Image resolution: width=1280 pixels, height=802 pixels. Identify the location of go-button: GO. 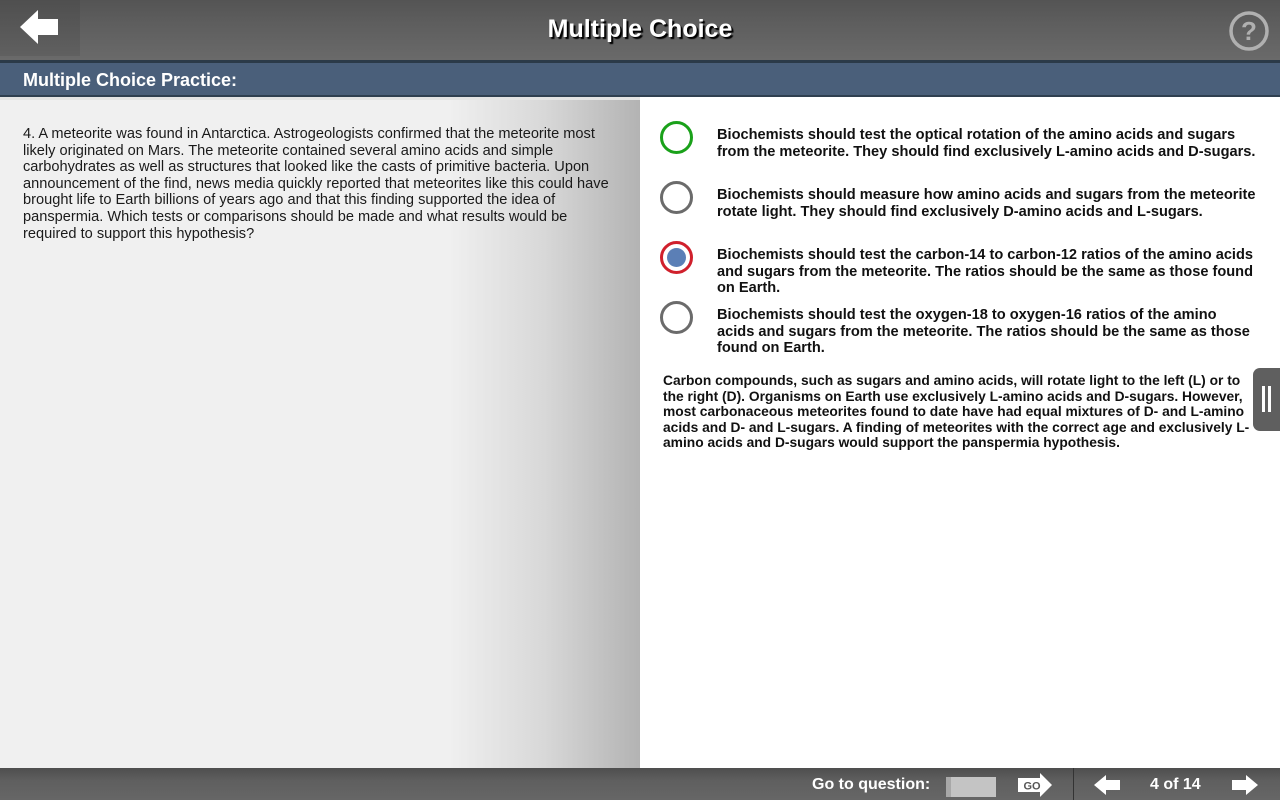
(1035, 785).